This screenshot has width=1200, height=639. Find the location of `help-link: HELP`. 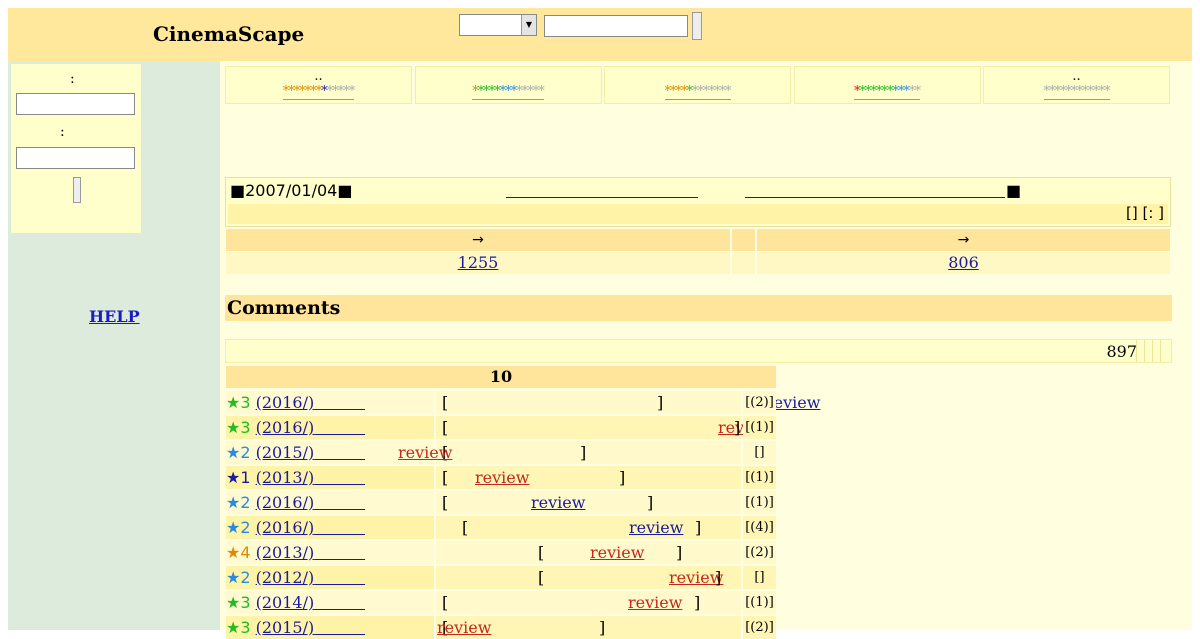

help-link: HELP is located at coordinates (114, 316).